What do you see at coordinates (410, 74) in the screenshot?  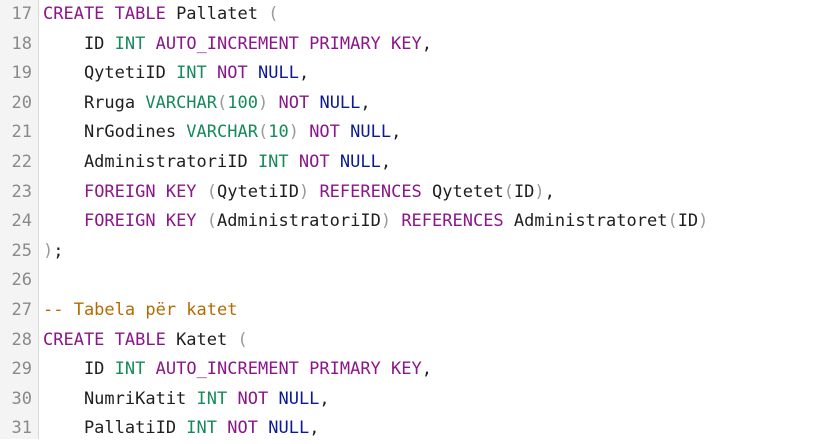 I see `code-line: 19 QytetiID INT NOT NULL,` at bounding box center [410, 74].